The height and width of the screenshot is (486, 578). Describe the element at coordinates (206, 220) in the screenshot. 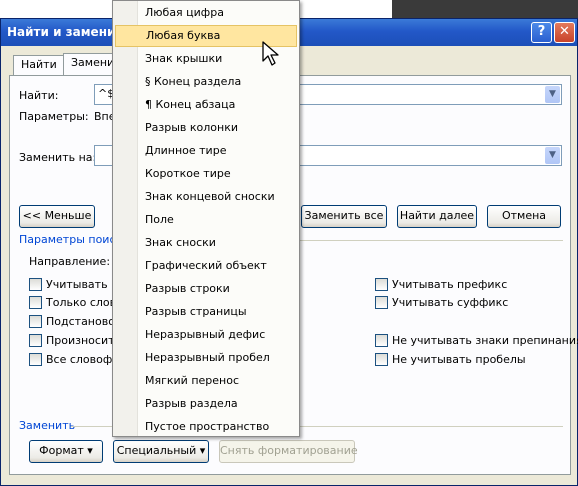

I see `menu-item-field: Поле` at that location.